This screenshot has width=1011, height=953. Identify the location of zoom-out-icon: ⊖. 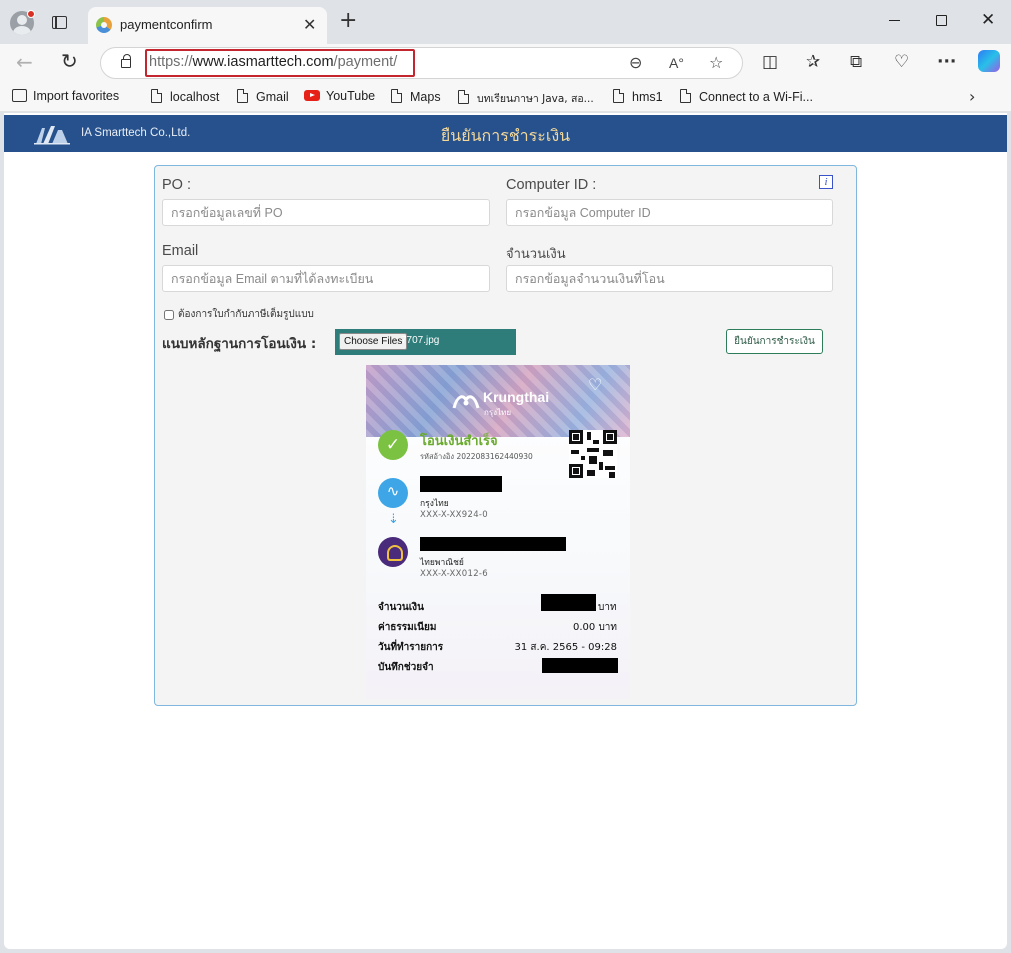
(635, 62).